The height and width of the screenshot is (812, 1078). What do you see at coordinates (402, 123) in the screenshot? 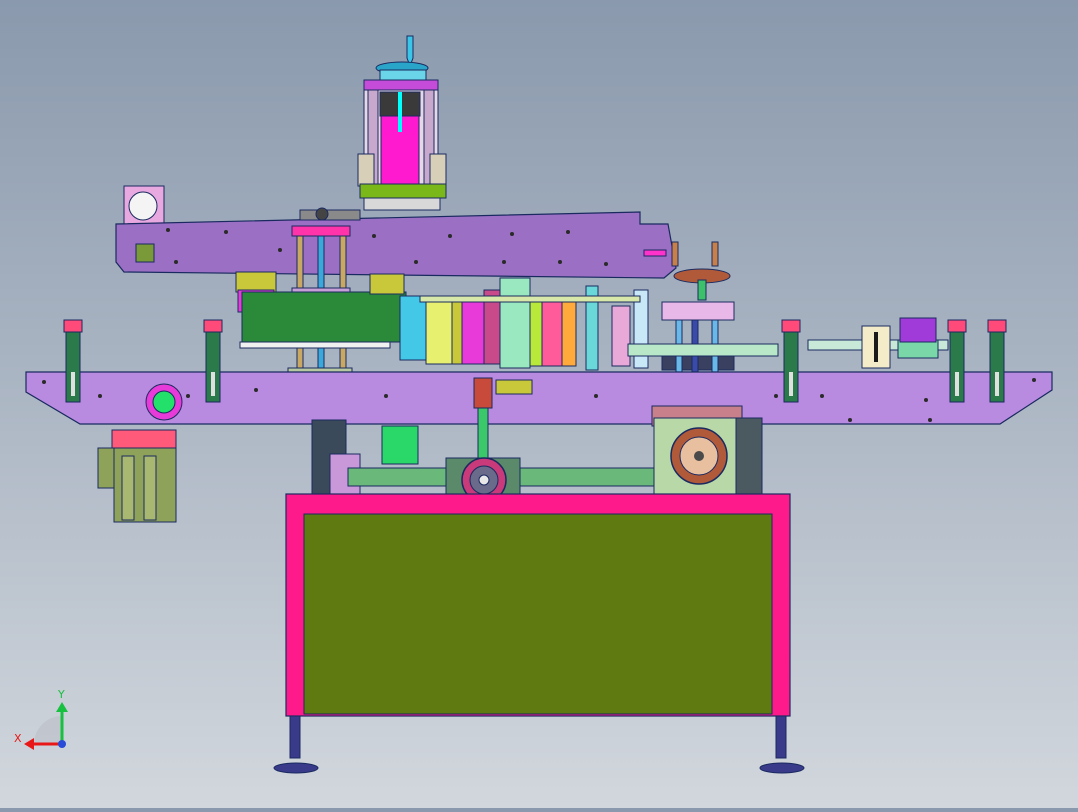
I see `top-adjuster-column` at bounding box center [402, 123].